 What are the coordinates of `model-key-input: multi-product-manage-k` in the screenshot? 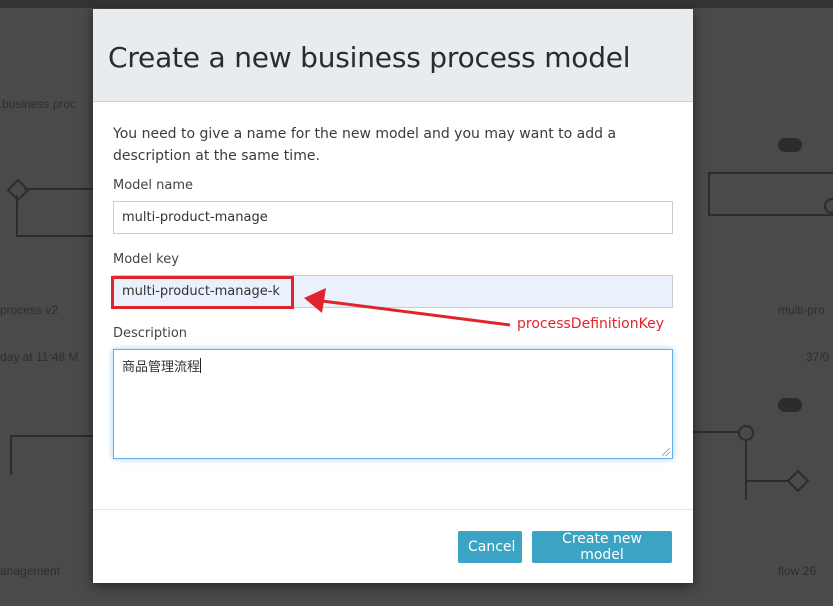 It's located at (393, 291).